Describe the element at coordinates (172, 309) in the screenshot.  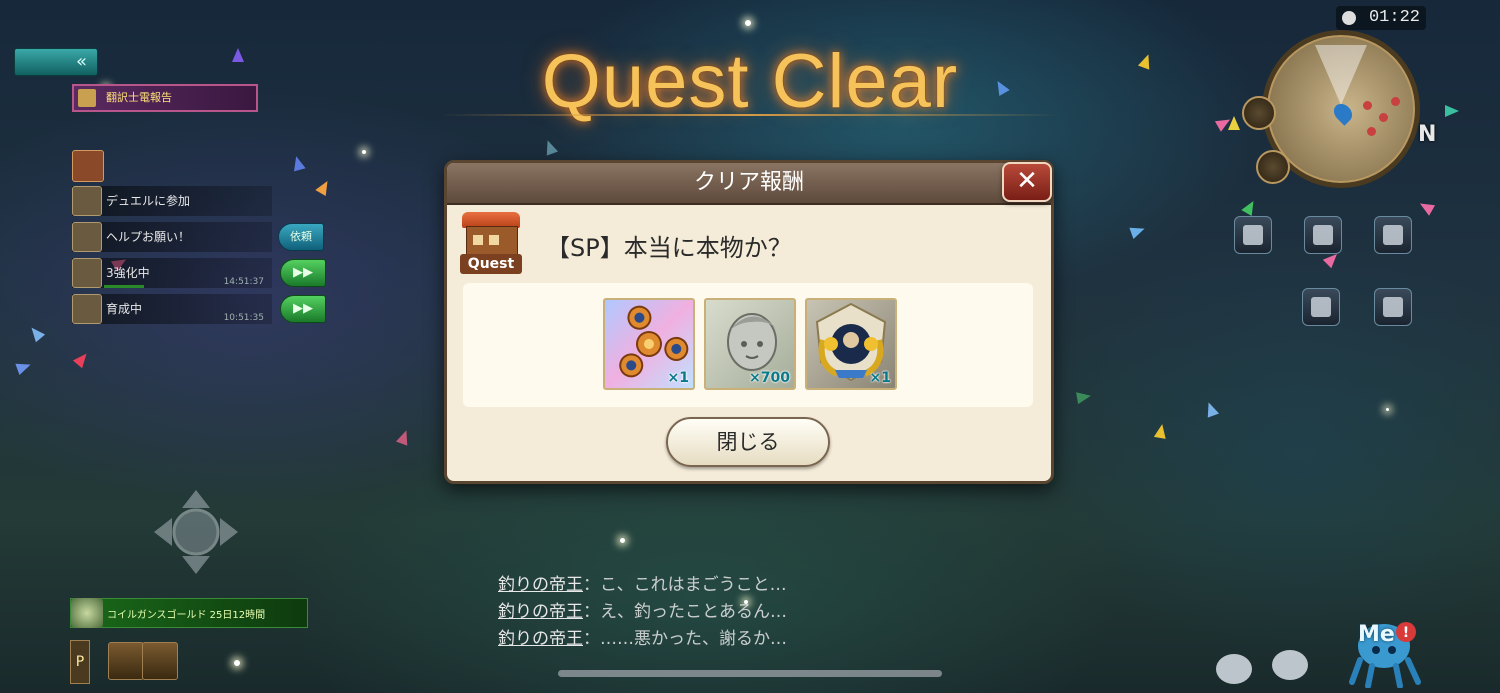
I see `task-row: 育成中 10:51:35` at that location.